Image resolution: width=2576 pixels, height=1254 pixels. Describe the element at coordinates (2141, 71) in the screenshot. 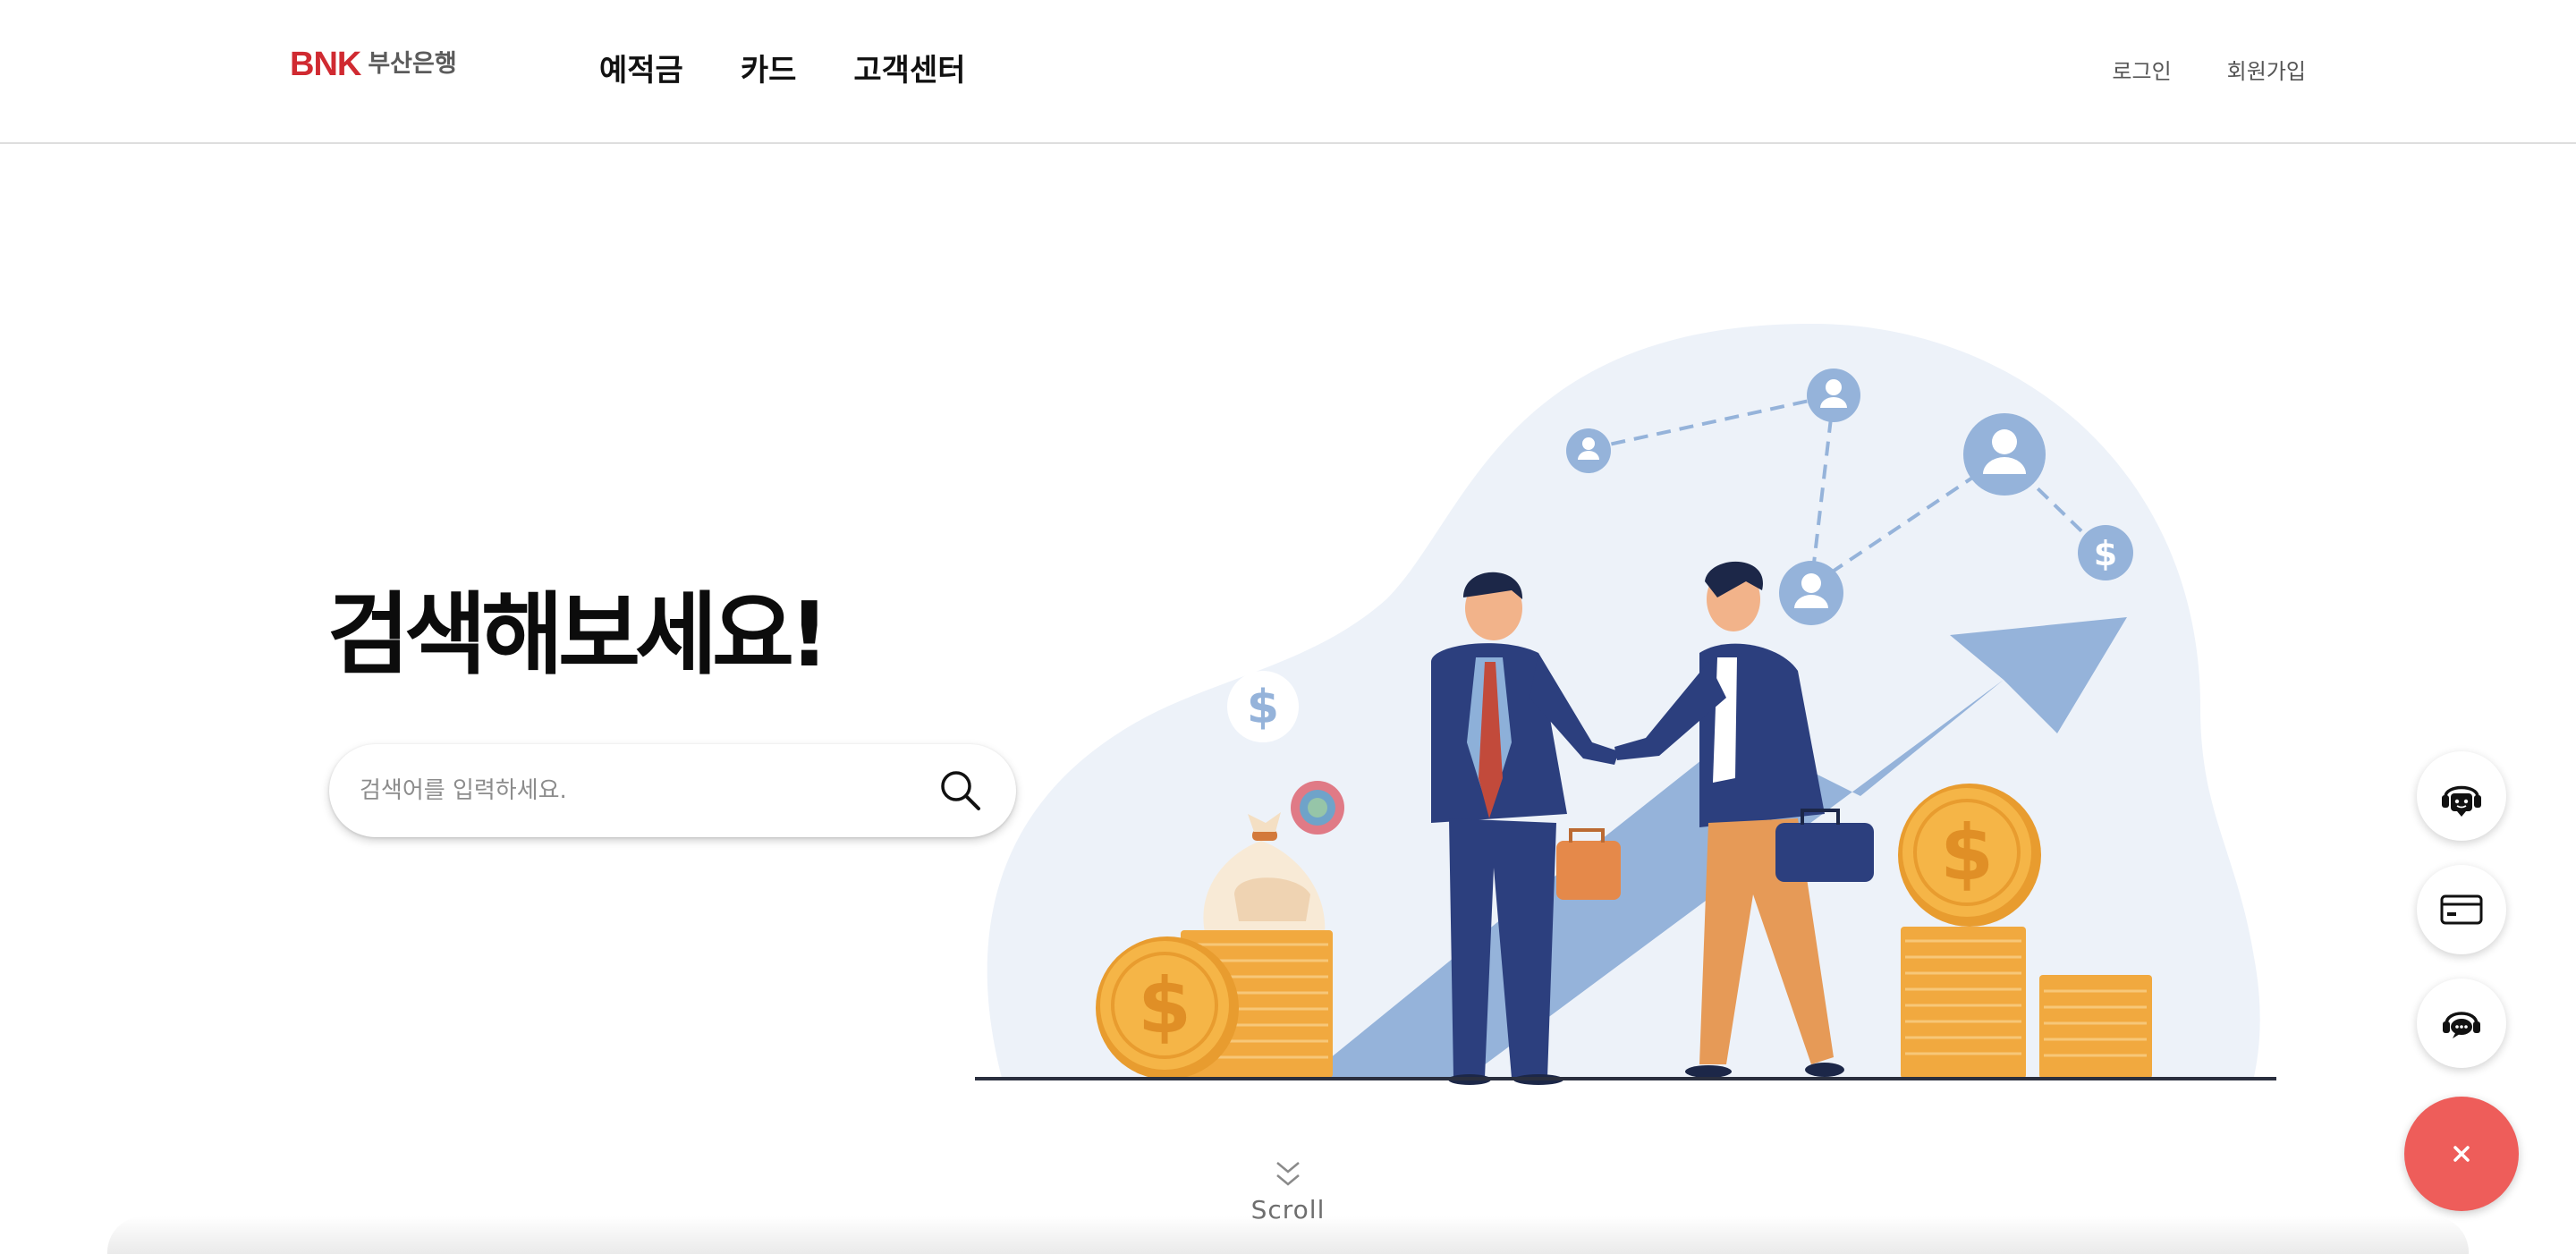

I see `login-link: 로그인` at that location.